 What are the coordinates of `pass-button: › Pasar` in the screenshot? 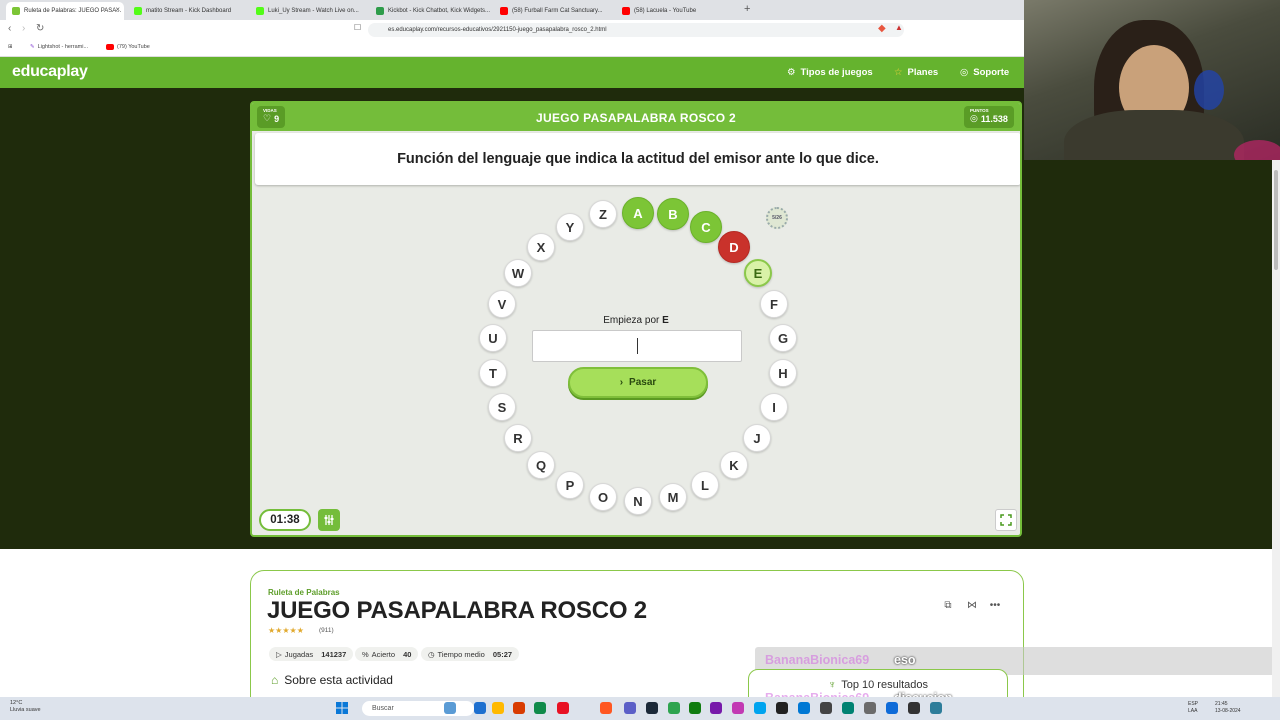 It's located at (638, 382).